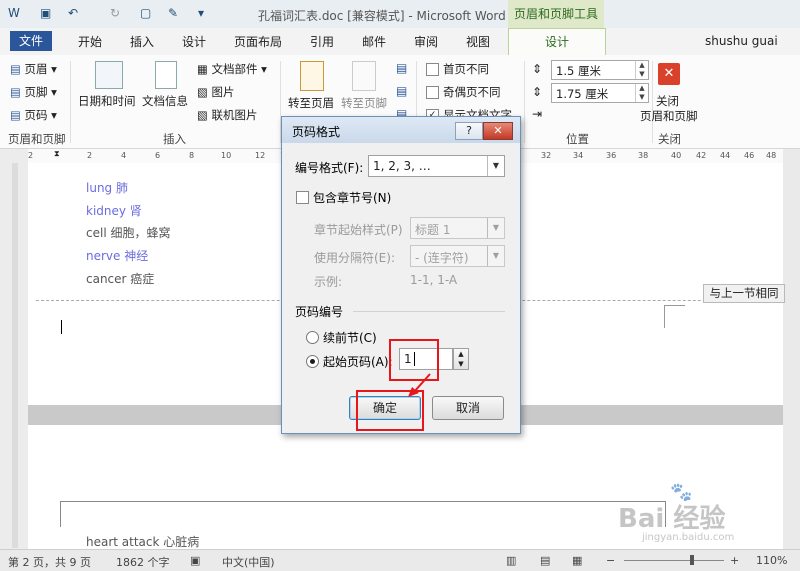 This screenshot has width=800, height=571. Describe the element at coordinates (537, 69) in the screenshot. I see `header-position-icon: ⇕` at that location.